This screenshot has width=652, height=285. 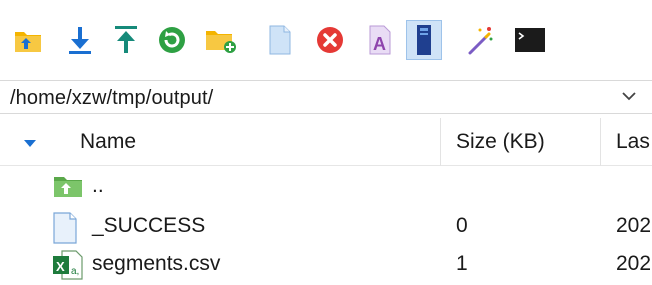 I want to click on go-parent-folder-button, so click(x=28, y=40).